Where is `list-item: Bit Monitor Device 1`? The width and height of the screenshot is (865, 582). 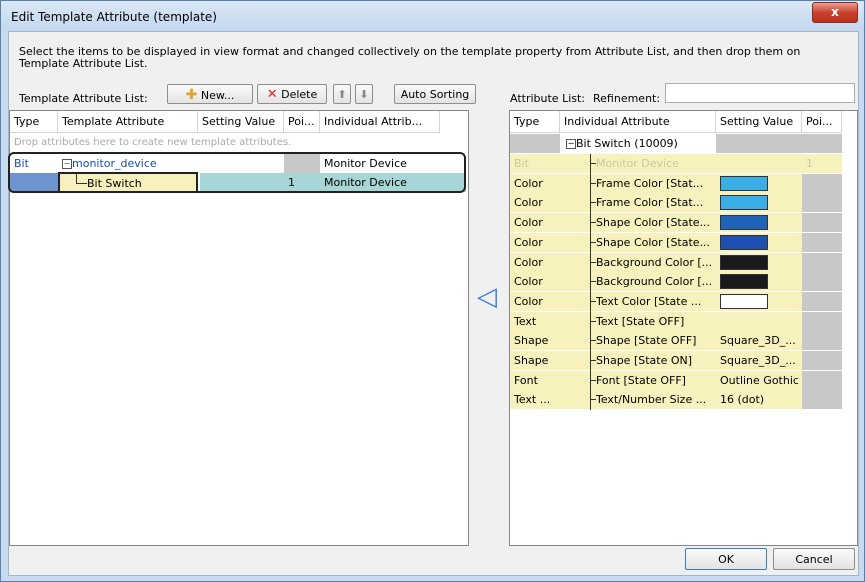 list-item: Bit Monitor Device 1 is located at coordinates (676, 164).